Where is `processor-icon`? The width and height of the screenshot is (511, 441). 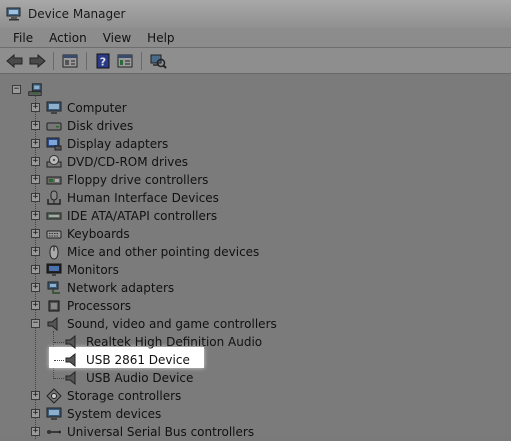
processor-icon is located at coordinates (54, 306).